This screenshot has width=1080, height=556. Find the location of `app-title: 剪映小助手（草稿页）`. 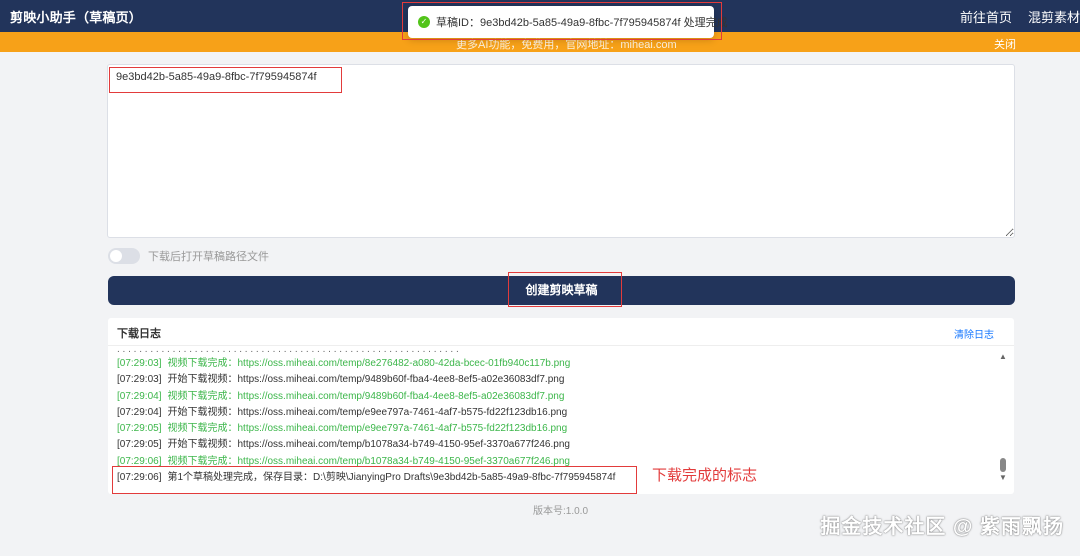

app-title: 剪映小助手（草稿页） is located at coordinates (76, 17).